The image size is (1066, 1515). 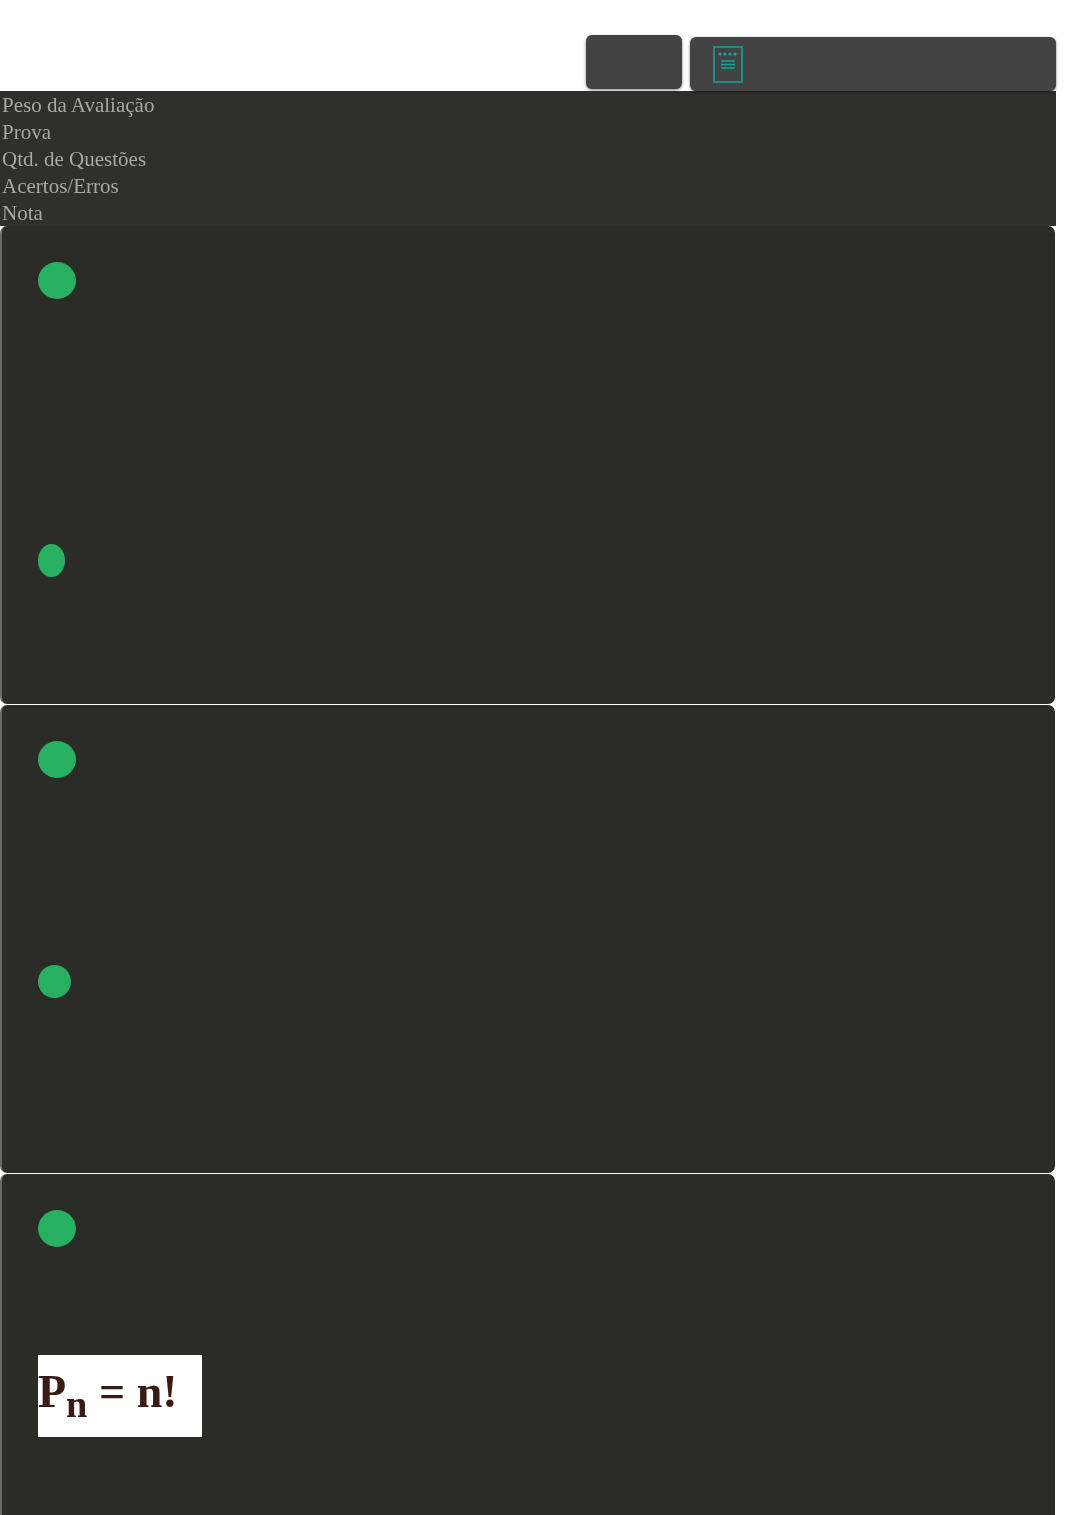 What do you see at coordinates (120, 1396) in the screenshot?
I see `formula-image: P$_{n}$ = n!` at bounding box center [120, 1396].